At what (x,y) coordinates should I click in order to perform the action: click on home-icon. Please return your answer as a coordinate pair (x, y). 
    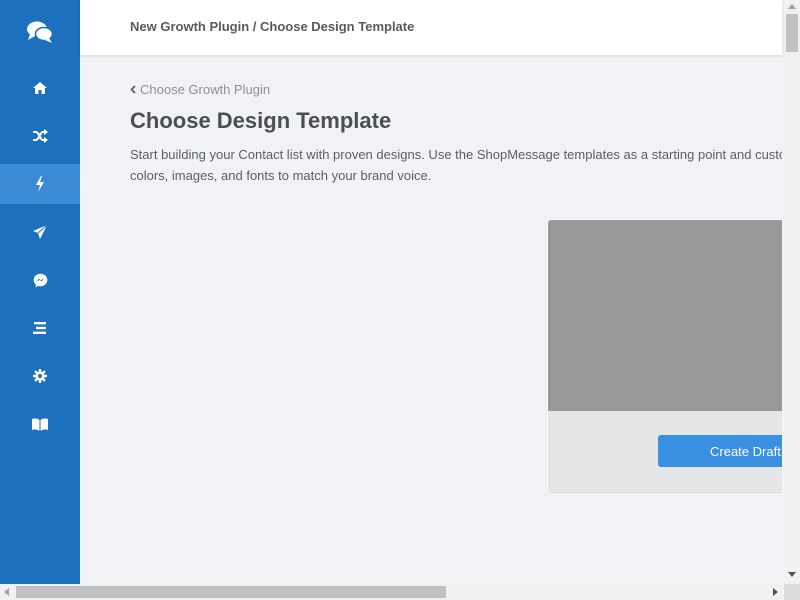
    Looking at the image, I should click on (40, 88).